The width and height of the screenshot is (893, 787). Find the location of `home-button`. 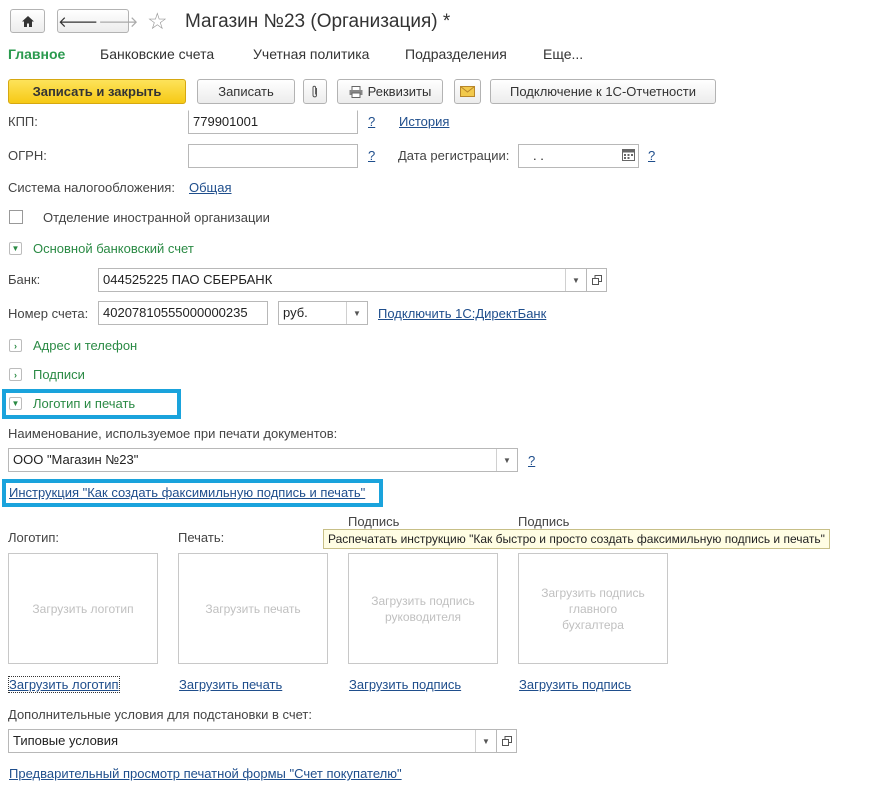

home-button is located at coordinates (27, 21).